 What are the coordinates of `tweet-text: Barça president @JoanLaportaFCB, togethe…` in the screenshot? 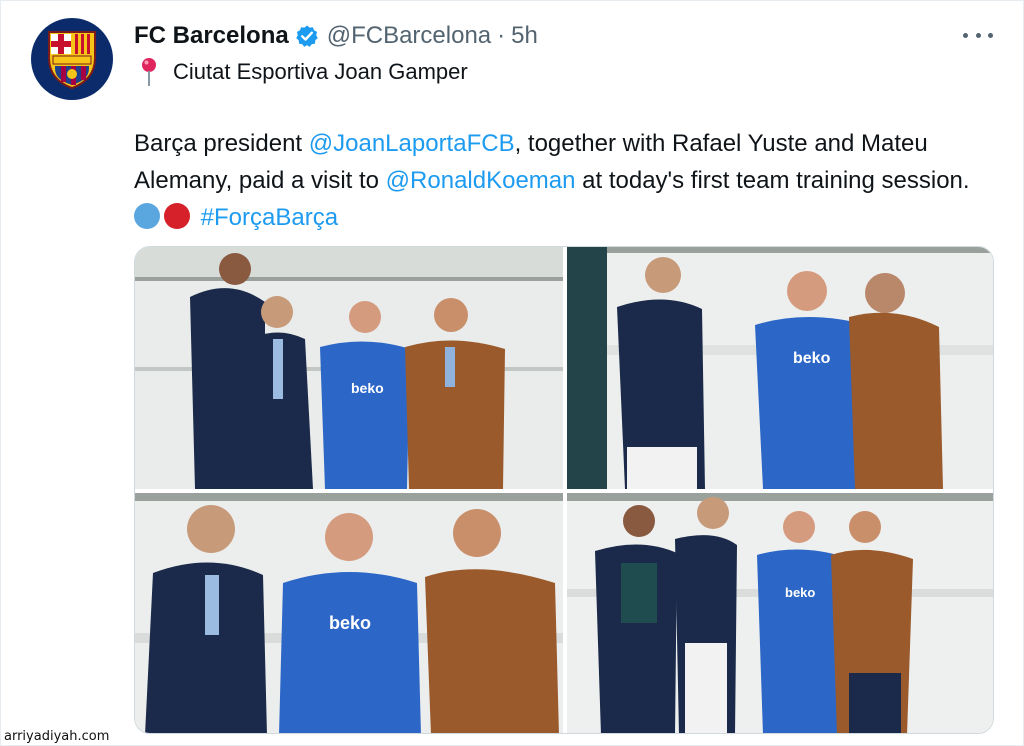 It's located at (564, 180).